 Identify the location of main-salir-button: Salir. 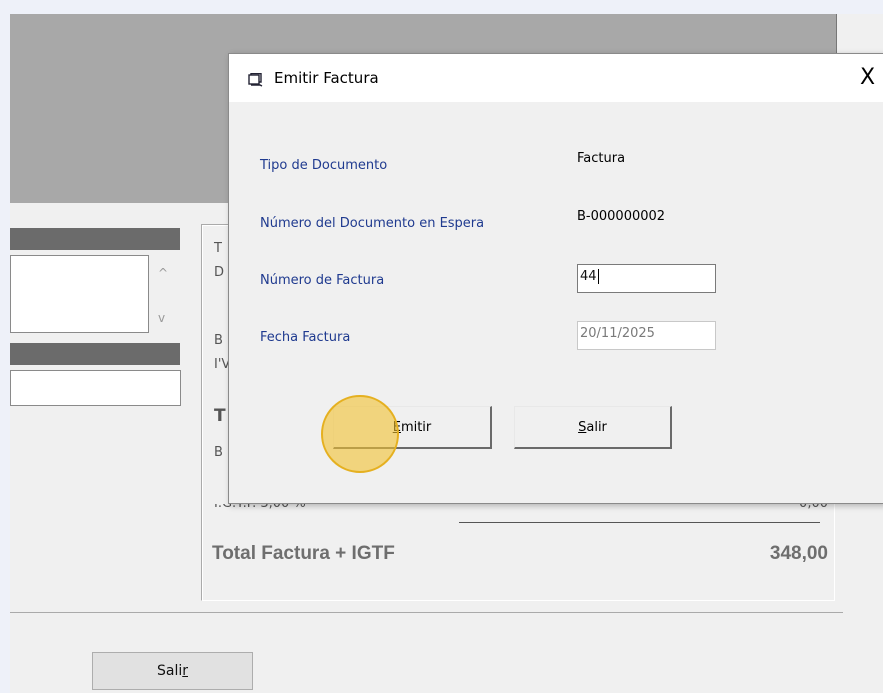
(172, 671).